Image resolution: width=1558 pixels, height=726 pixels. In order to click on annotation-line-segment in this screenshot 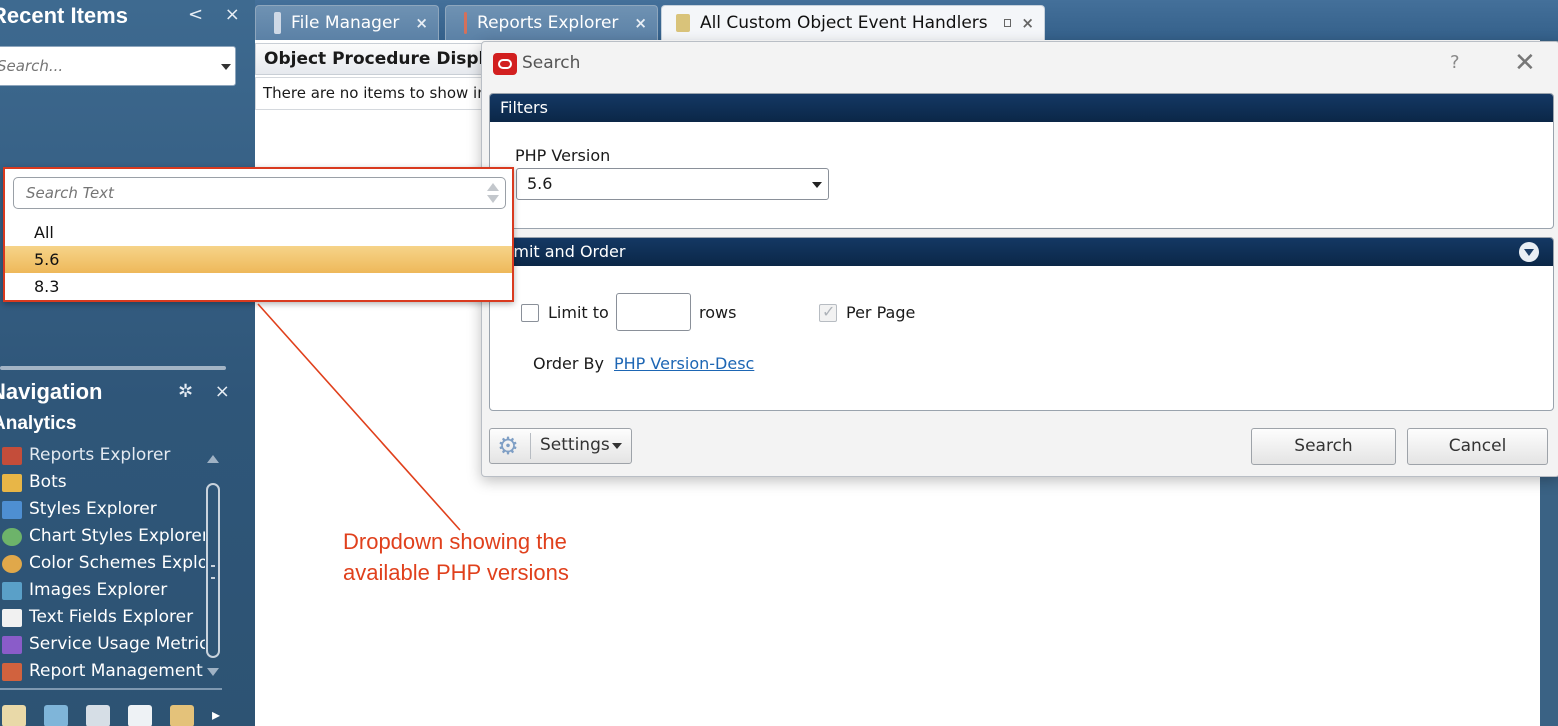, I will do `click(359, 417)`.